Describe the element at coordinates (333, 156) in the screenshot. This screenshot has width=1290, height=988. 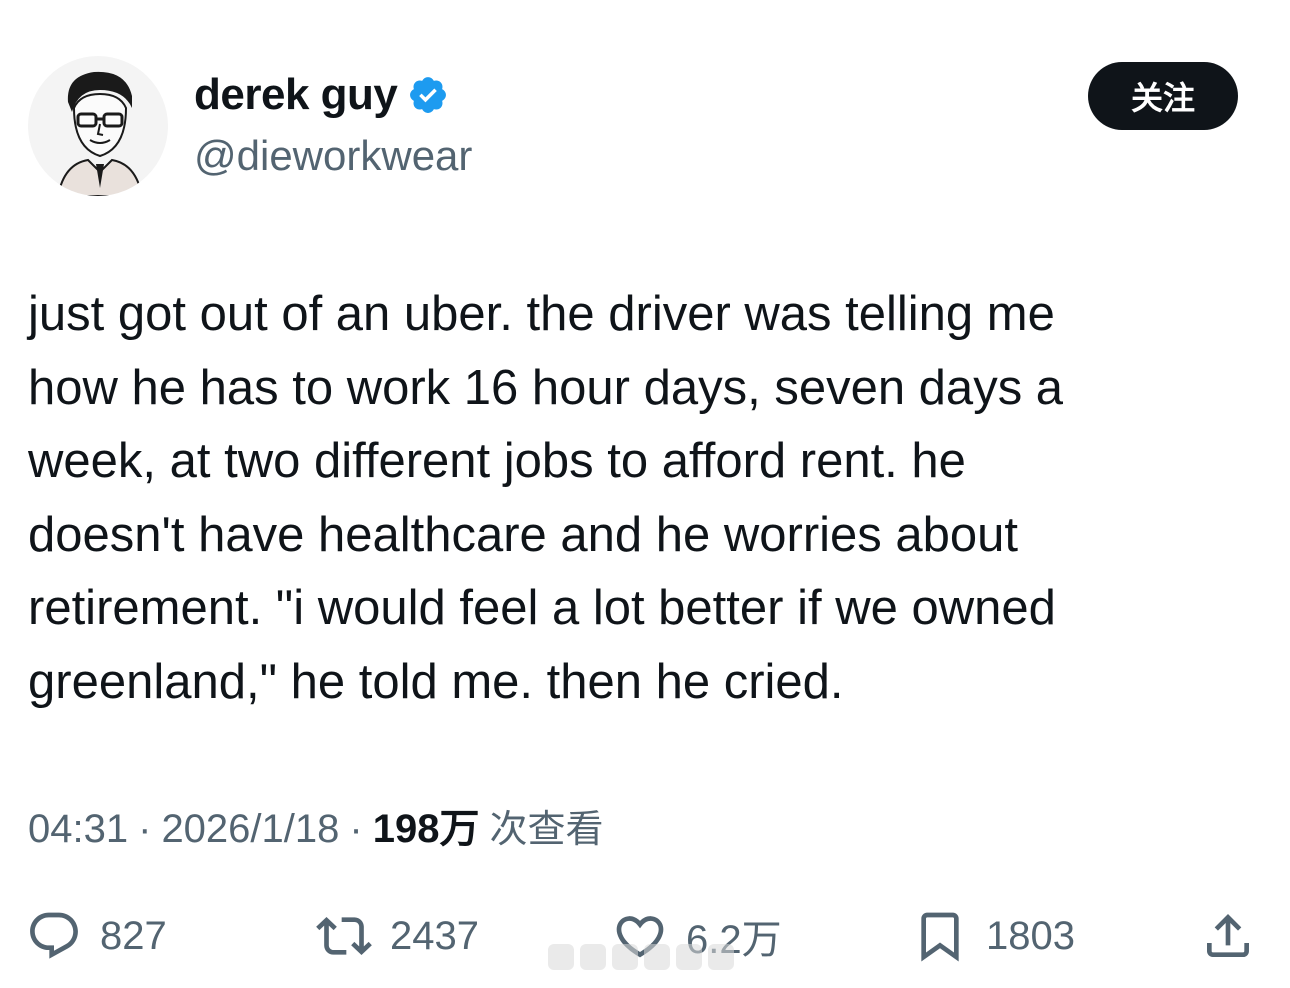
I see `author-handle: @dieworkwear` at that location.